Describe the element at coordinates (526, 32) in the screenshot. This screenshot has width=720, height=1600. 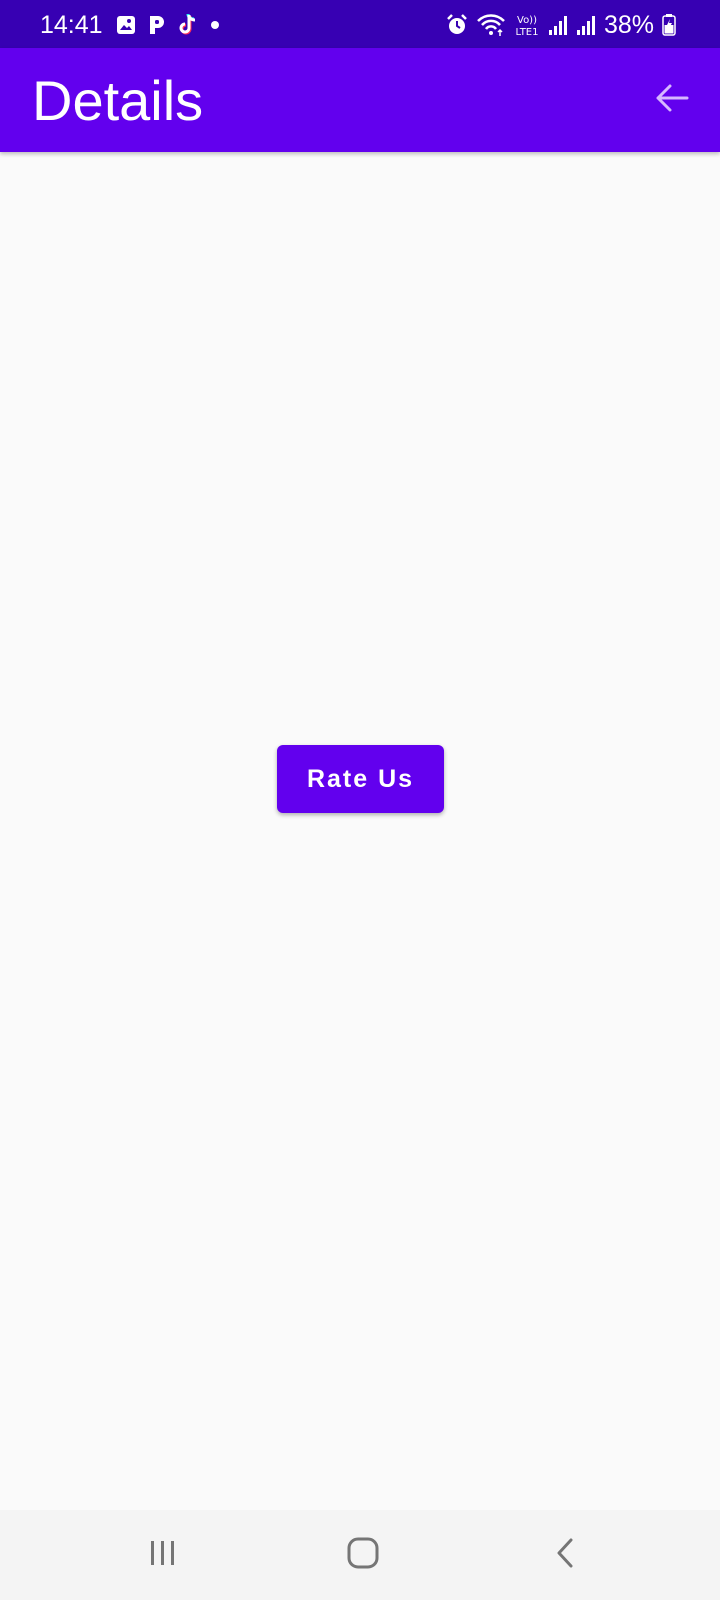
I see `volte-label-bottom: LTE1` at that location.